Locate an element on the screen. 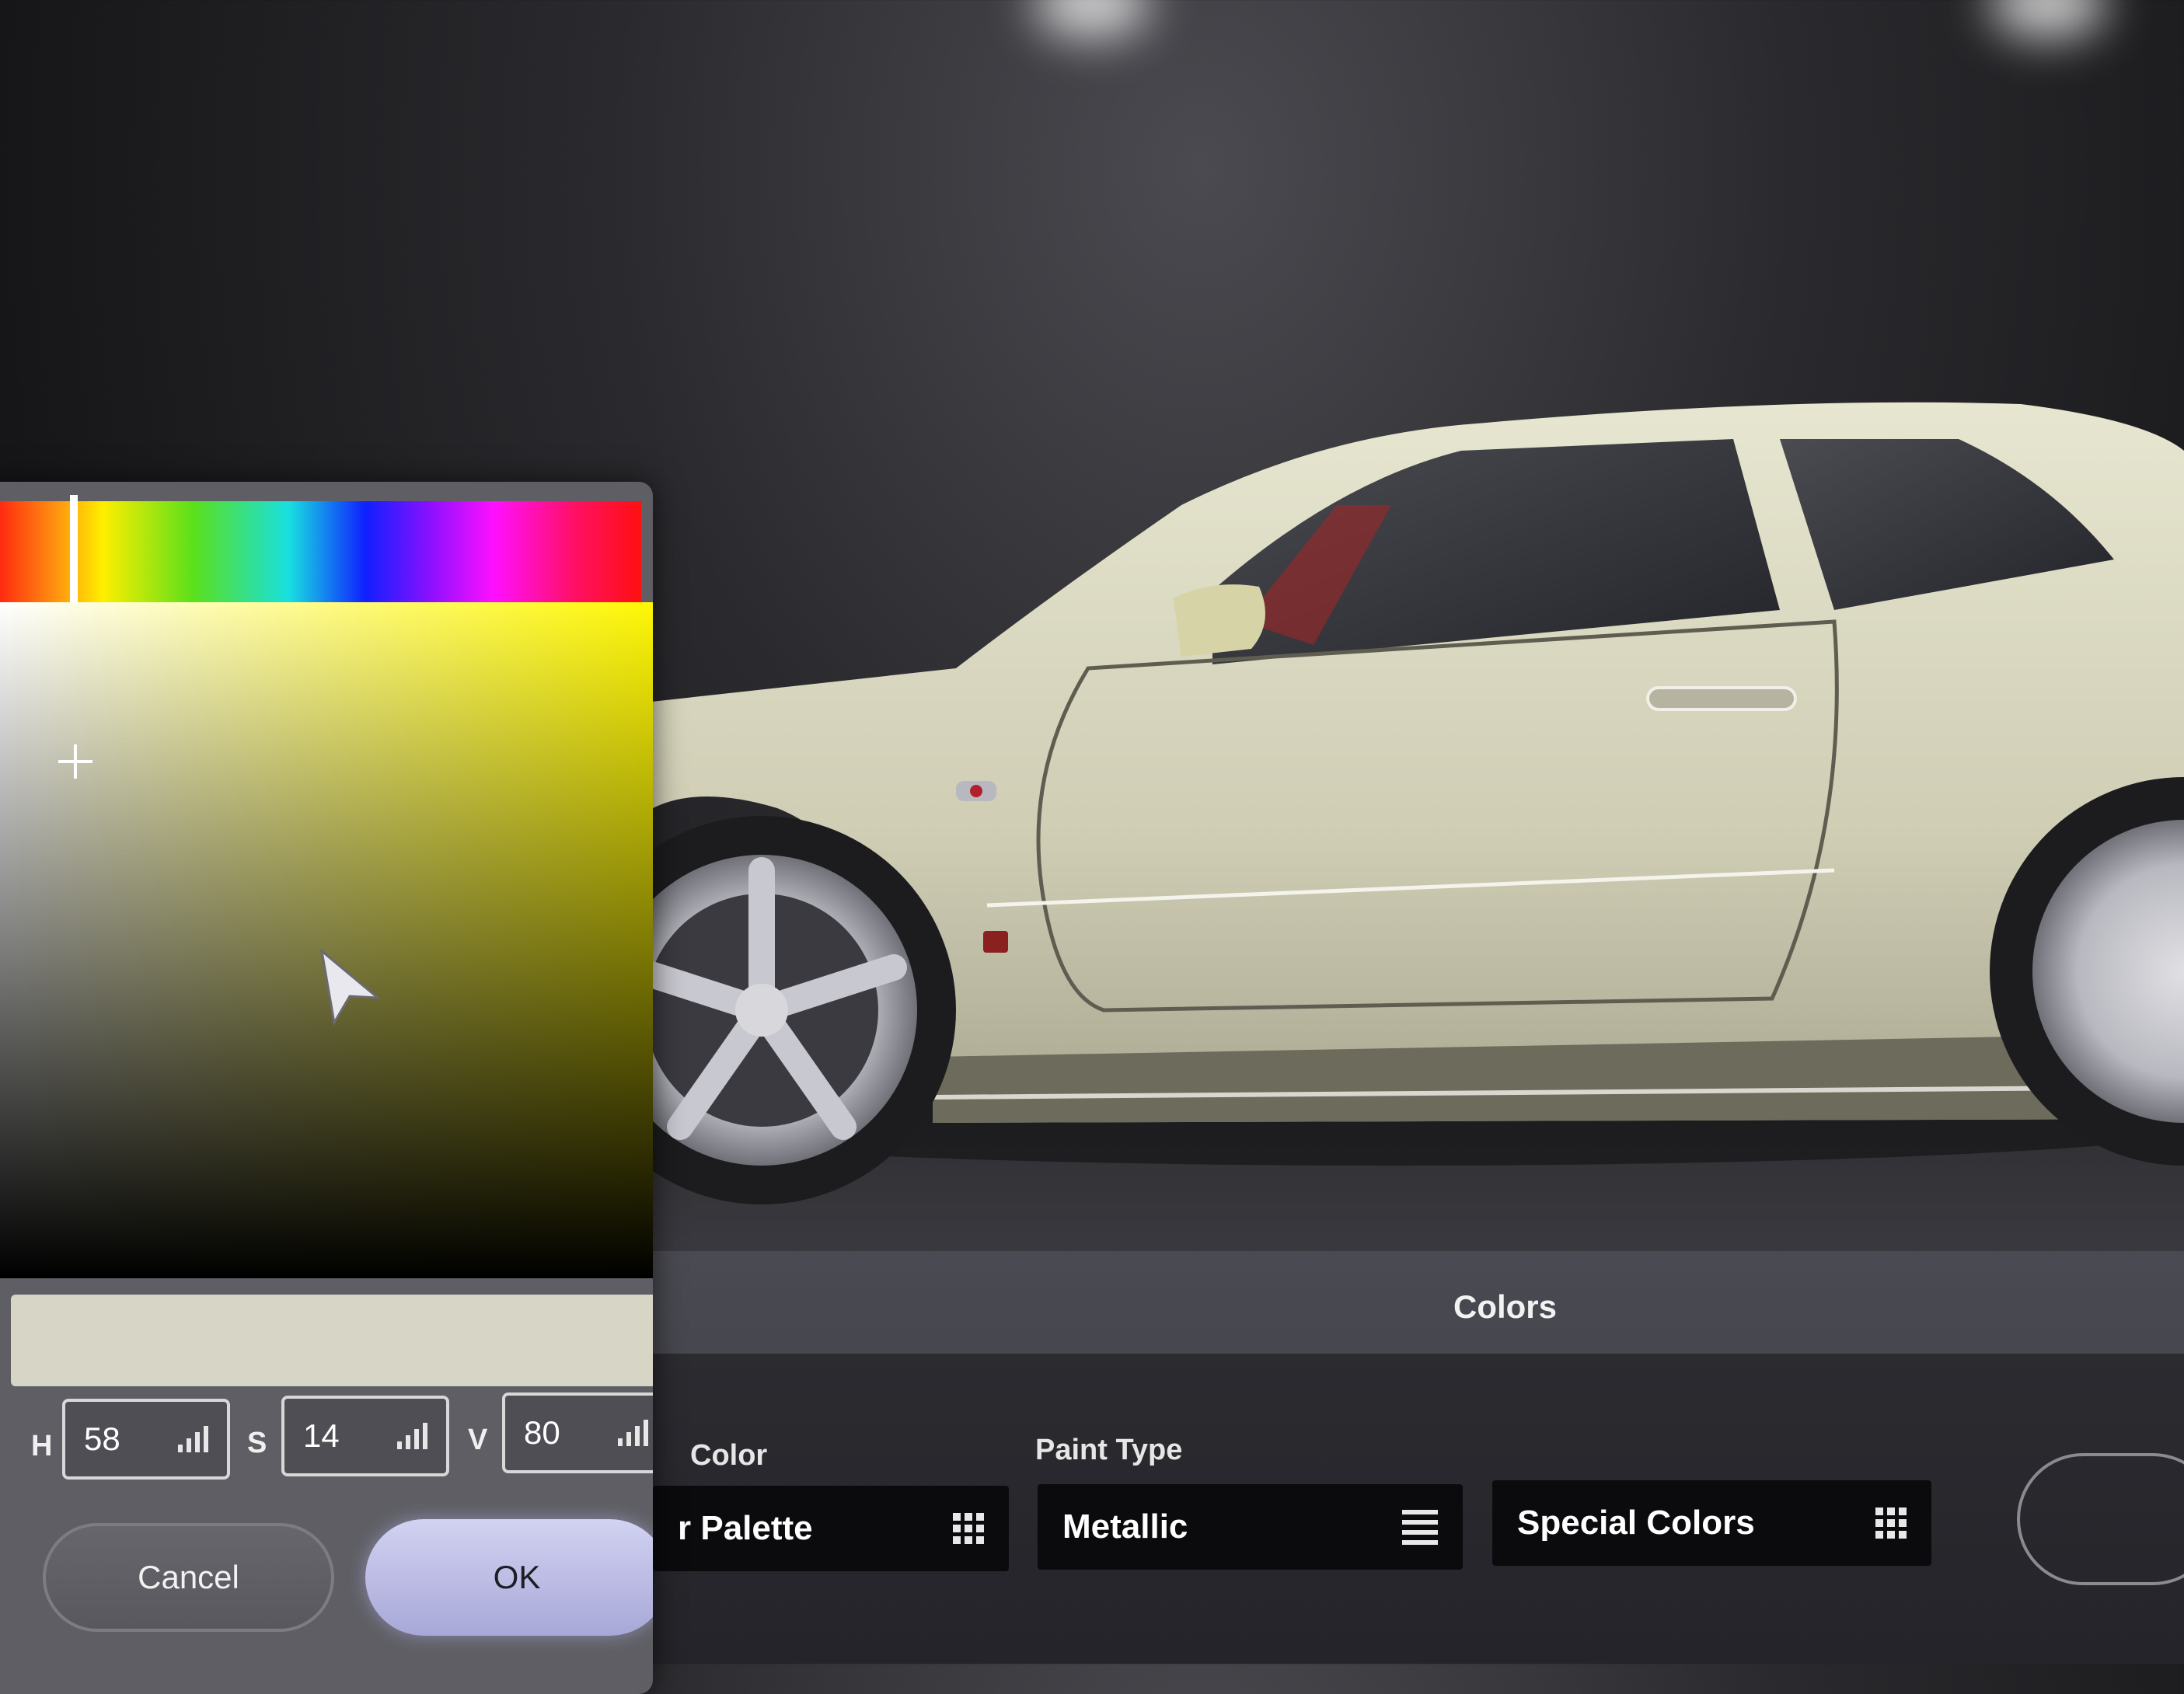  paint-type-value: Metallic is located at coordinates (1125, 1527).